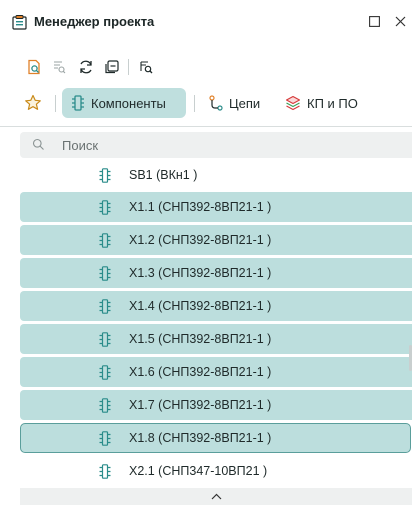 This screenshot has height=505, width=412. I want to click on list-item-label: X1.2 (СНП392-8ВП21-1 ), so click(200, 240).